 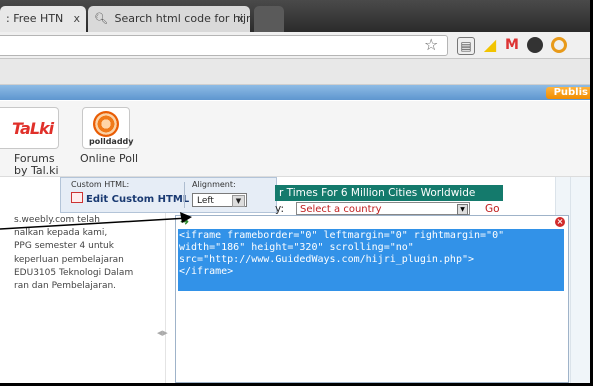 What do you see at coordinates (269, 19) in the screenshot?
I see `new-tab-button` at bounding box center [269, 19].